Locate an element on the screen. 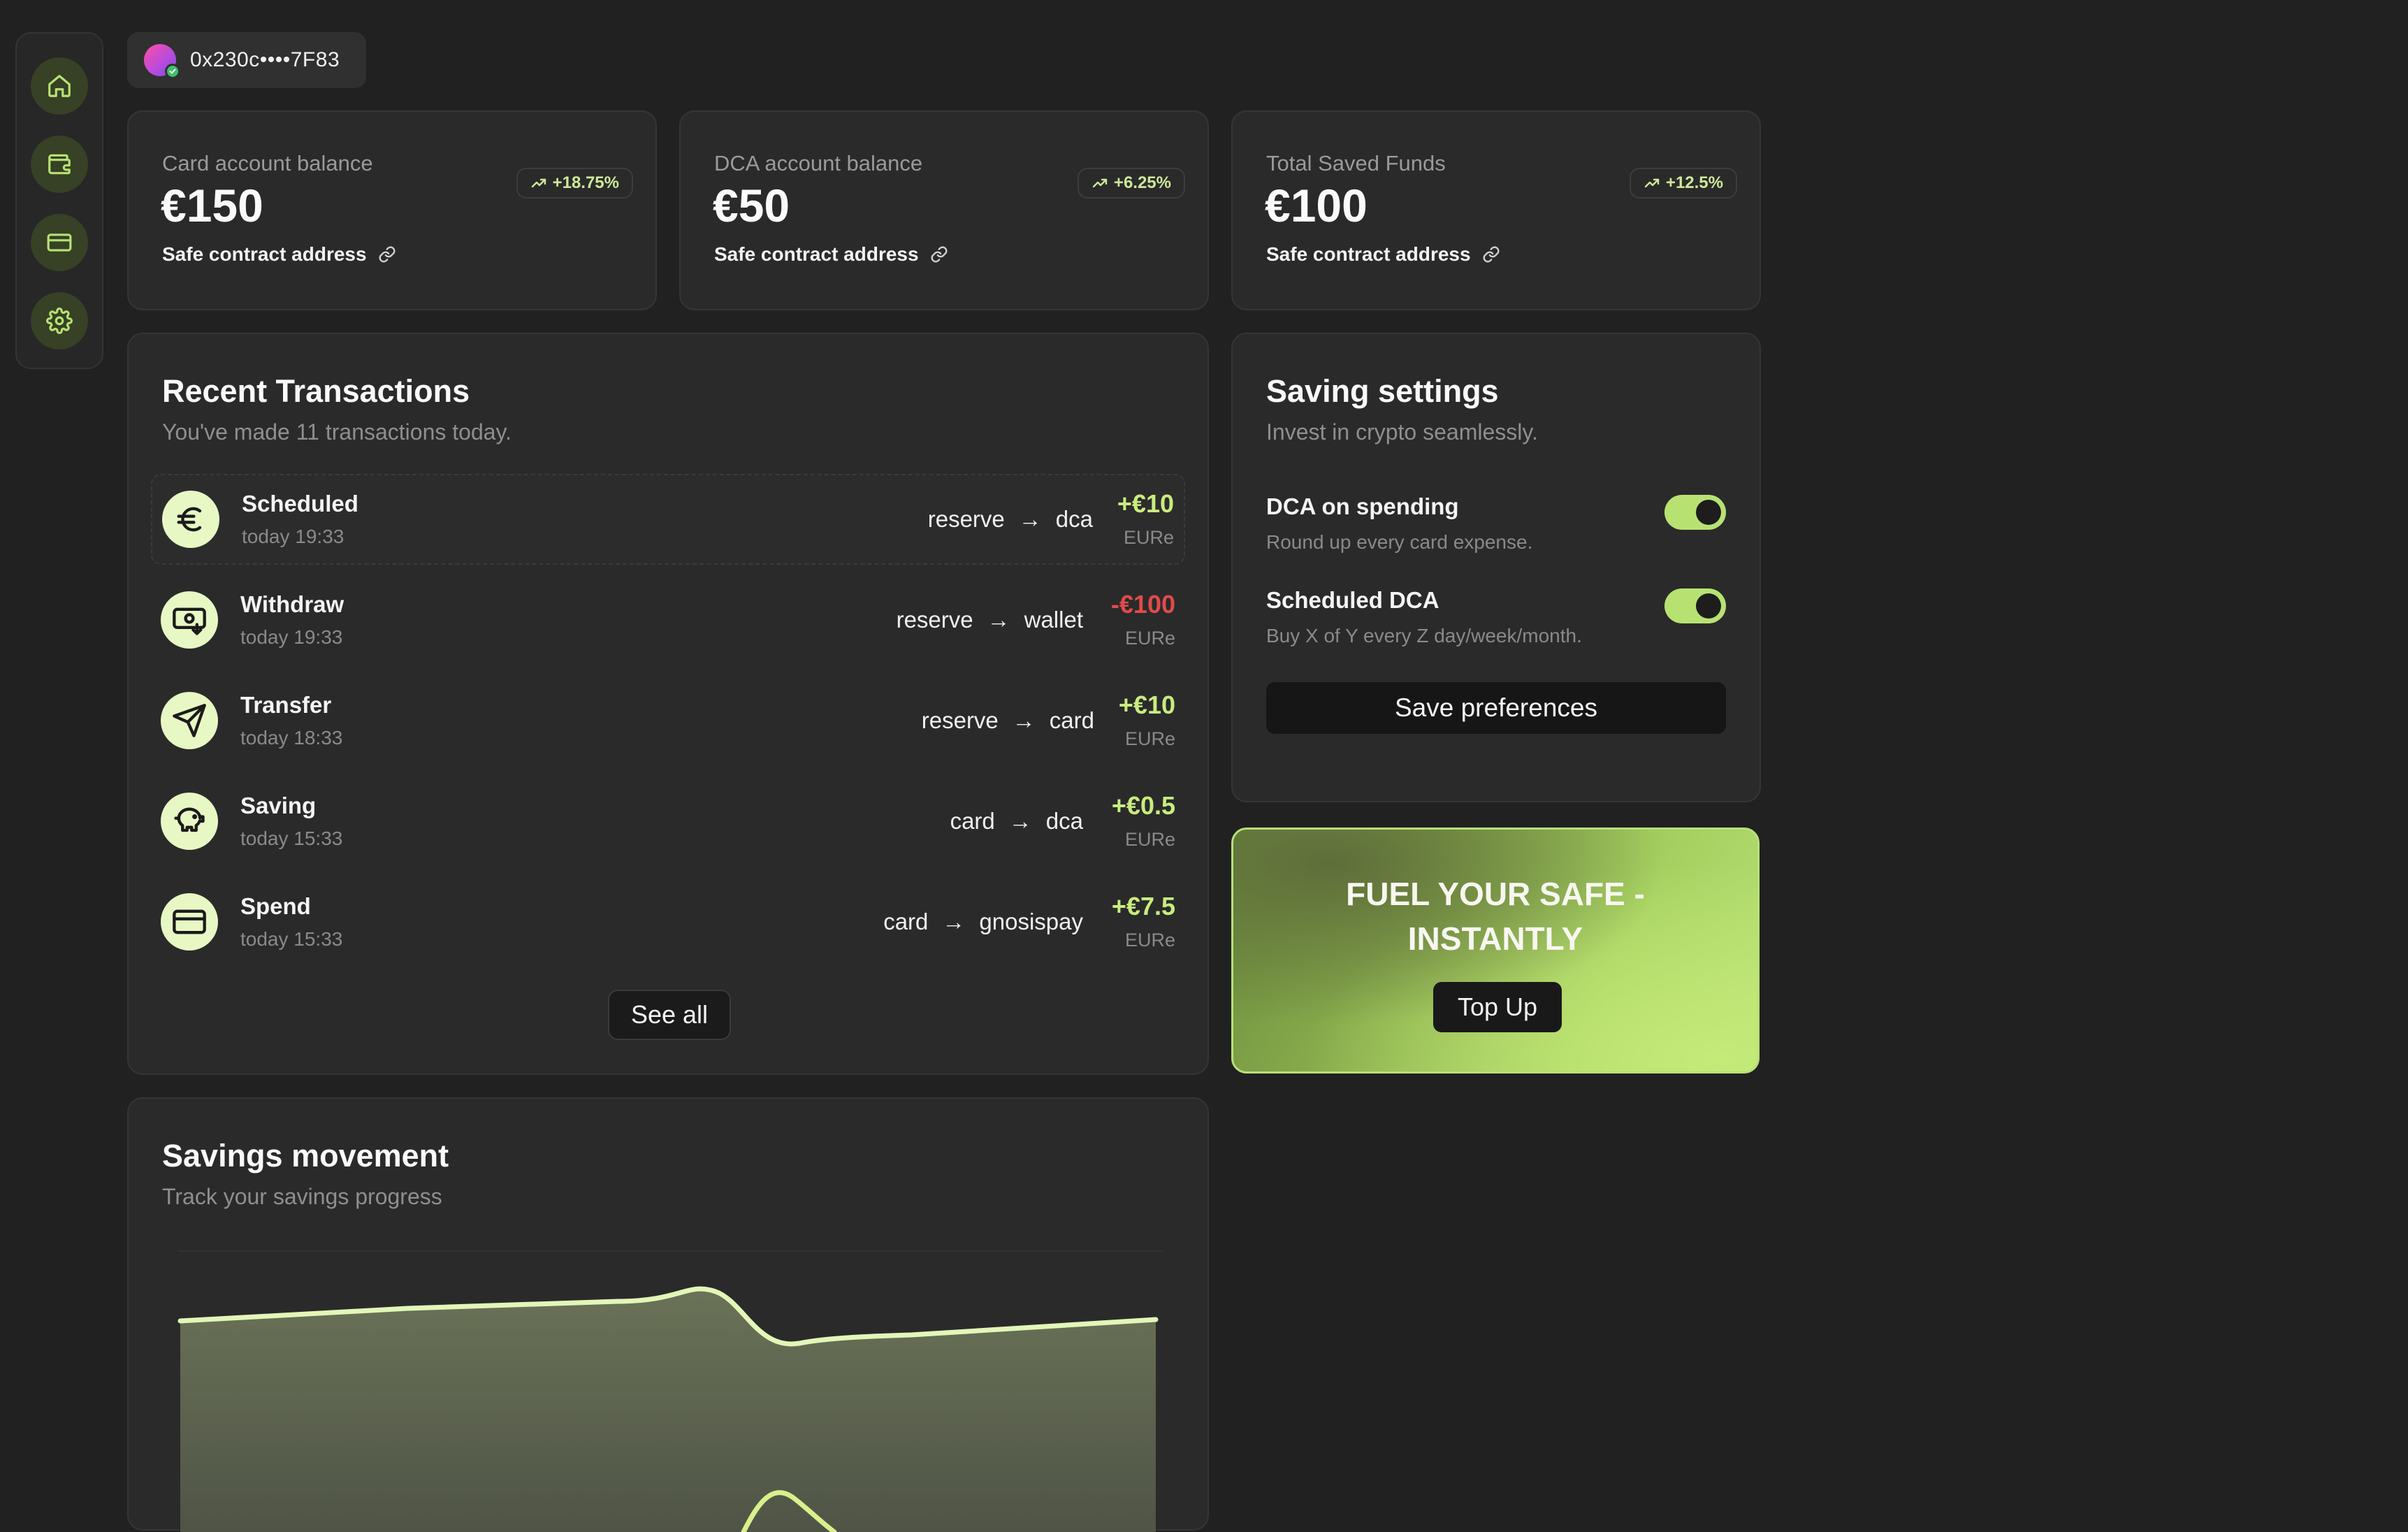 The image size is (2408, 1532). top-up-promo: FUEL YOUR SAFE - INSTANTLY Top Up is located at coordinates (1495, 951).